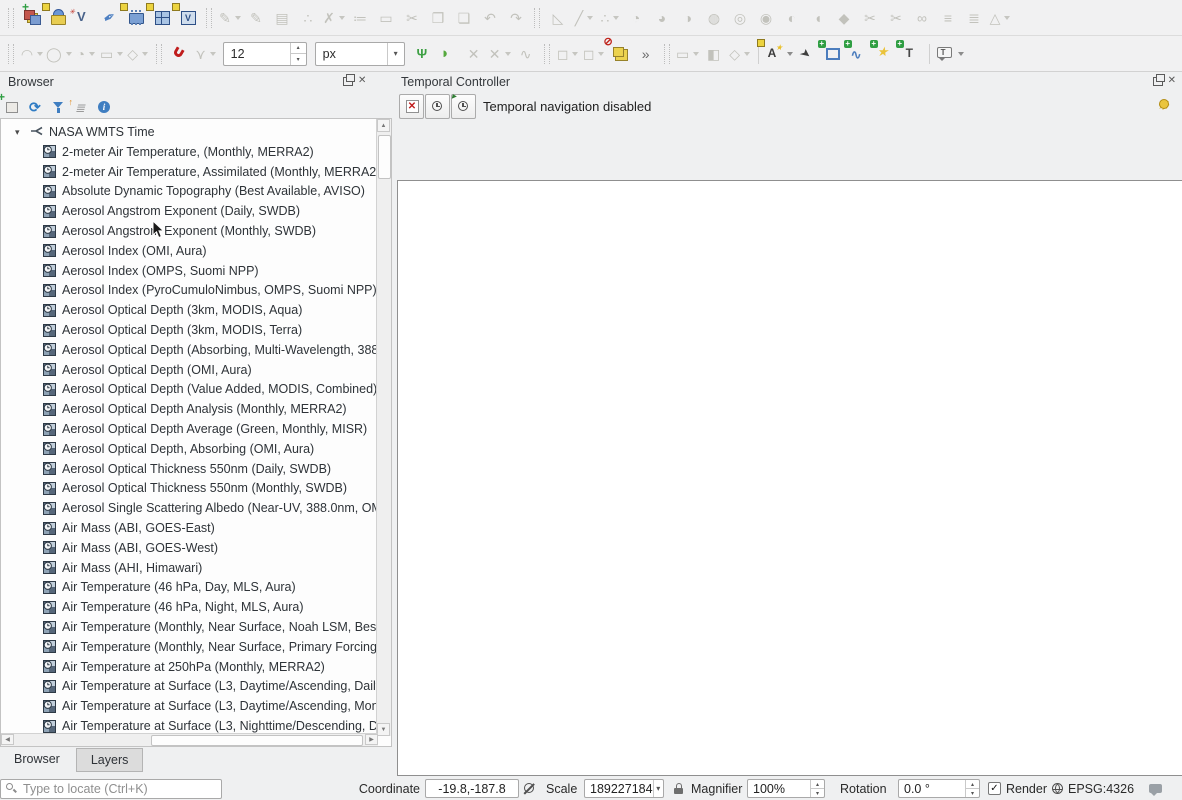 This screenshot has width=1182, height=800. Describe the element at coordinates (472, 788) in the screenshot. I see `coordinate-input: -19.8,-187.8` at that location.